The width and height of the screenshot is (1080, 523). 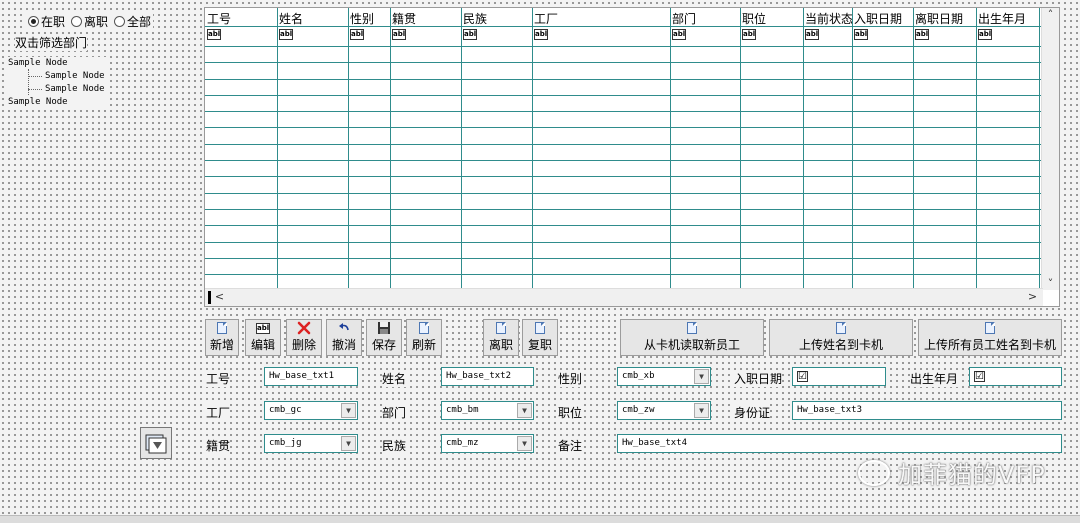 I want to click on upload-name-document-icon, so click(x=841, y=328).